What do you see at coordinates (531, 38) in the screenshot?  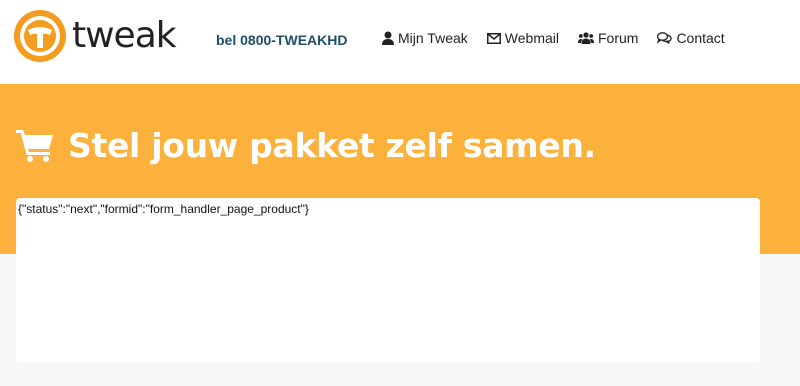 I see `nav-label: Webmail` at bounding box center [531, 38].